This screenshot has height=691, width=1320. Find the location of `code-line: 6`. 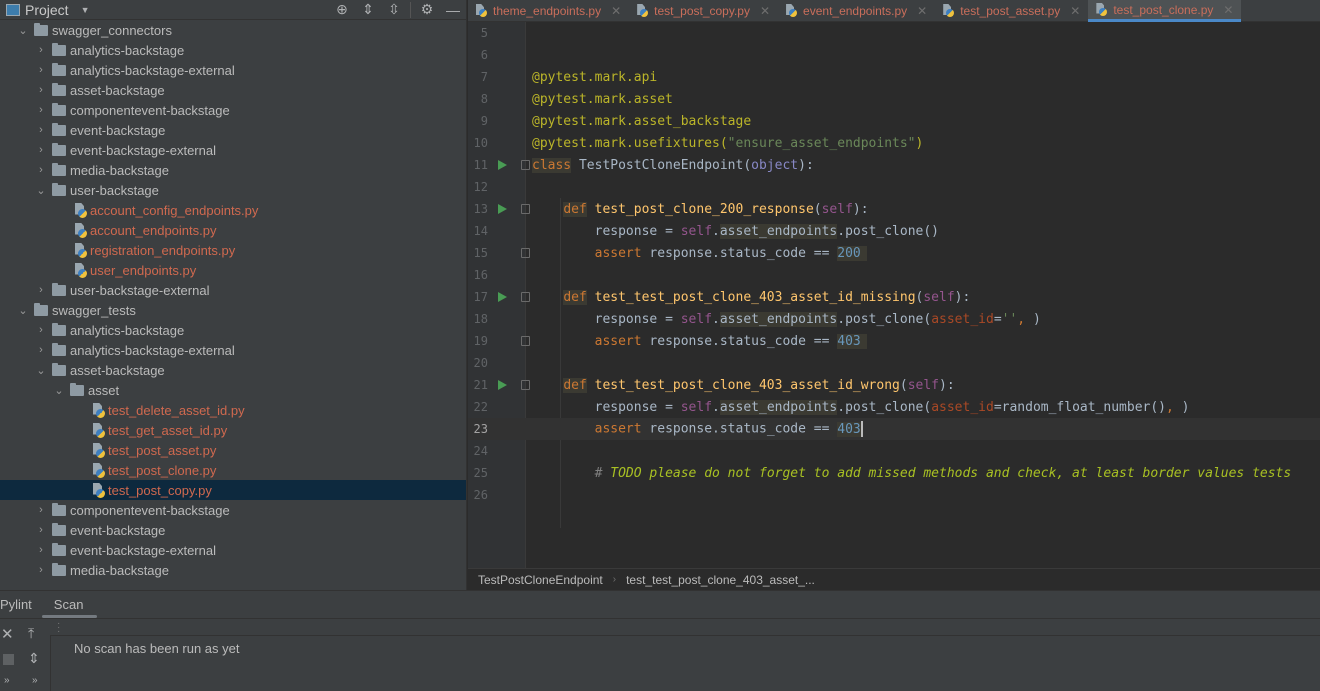

code-line: 6 is located at coordinates (894, 55).